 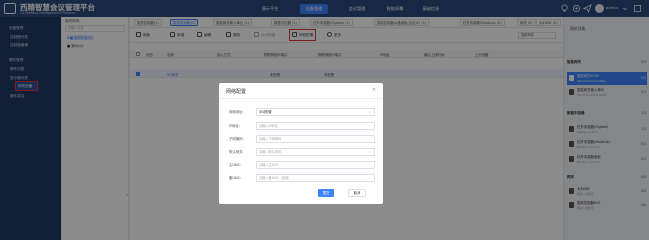 What do you see at coordinates (315, 152) in the screenshot?
I see `gateway-input: 请输入默认网关` at bounding box center [315, 152].